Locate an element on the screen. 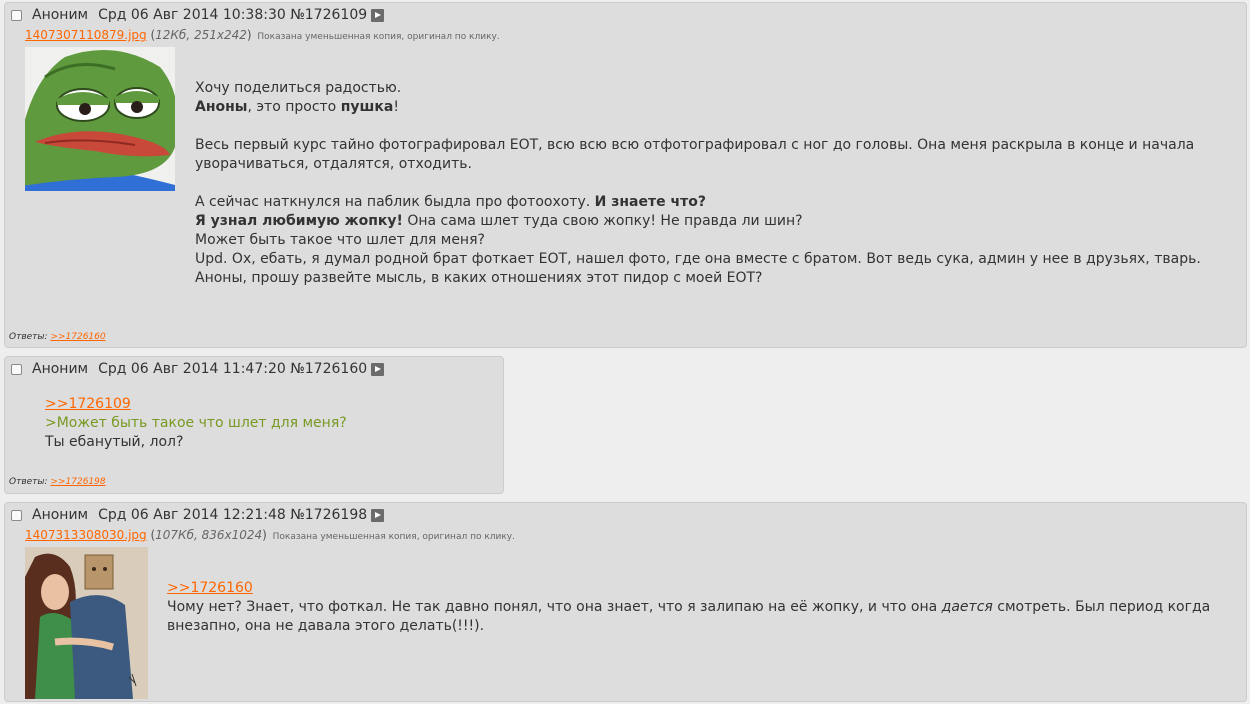 This screenshot has height=704, width=1250. bold-text: пушка is located at coordinates (367, 107).